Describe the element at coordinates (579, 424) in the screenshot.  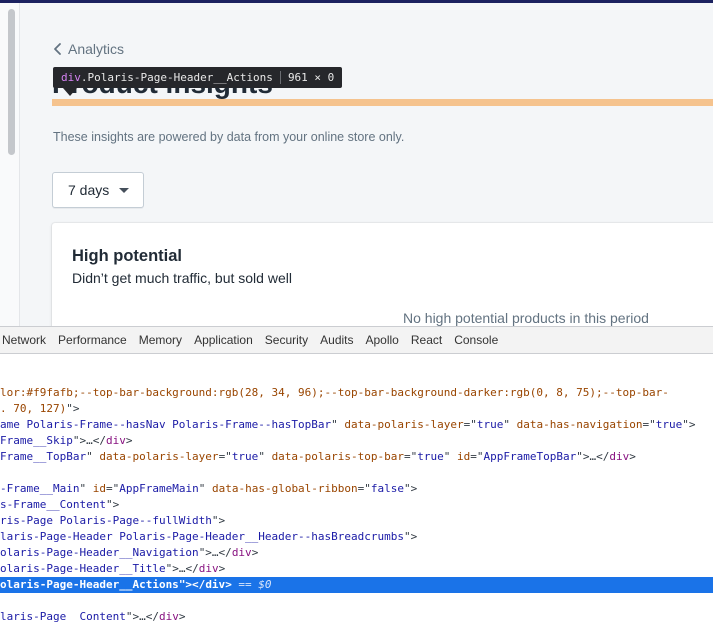
I see `code-token: data-has-navigation` at that location.